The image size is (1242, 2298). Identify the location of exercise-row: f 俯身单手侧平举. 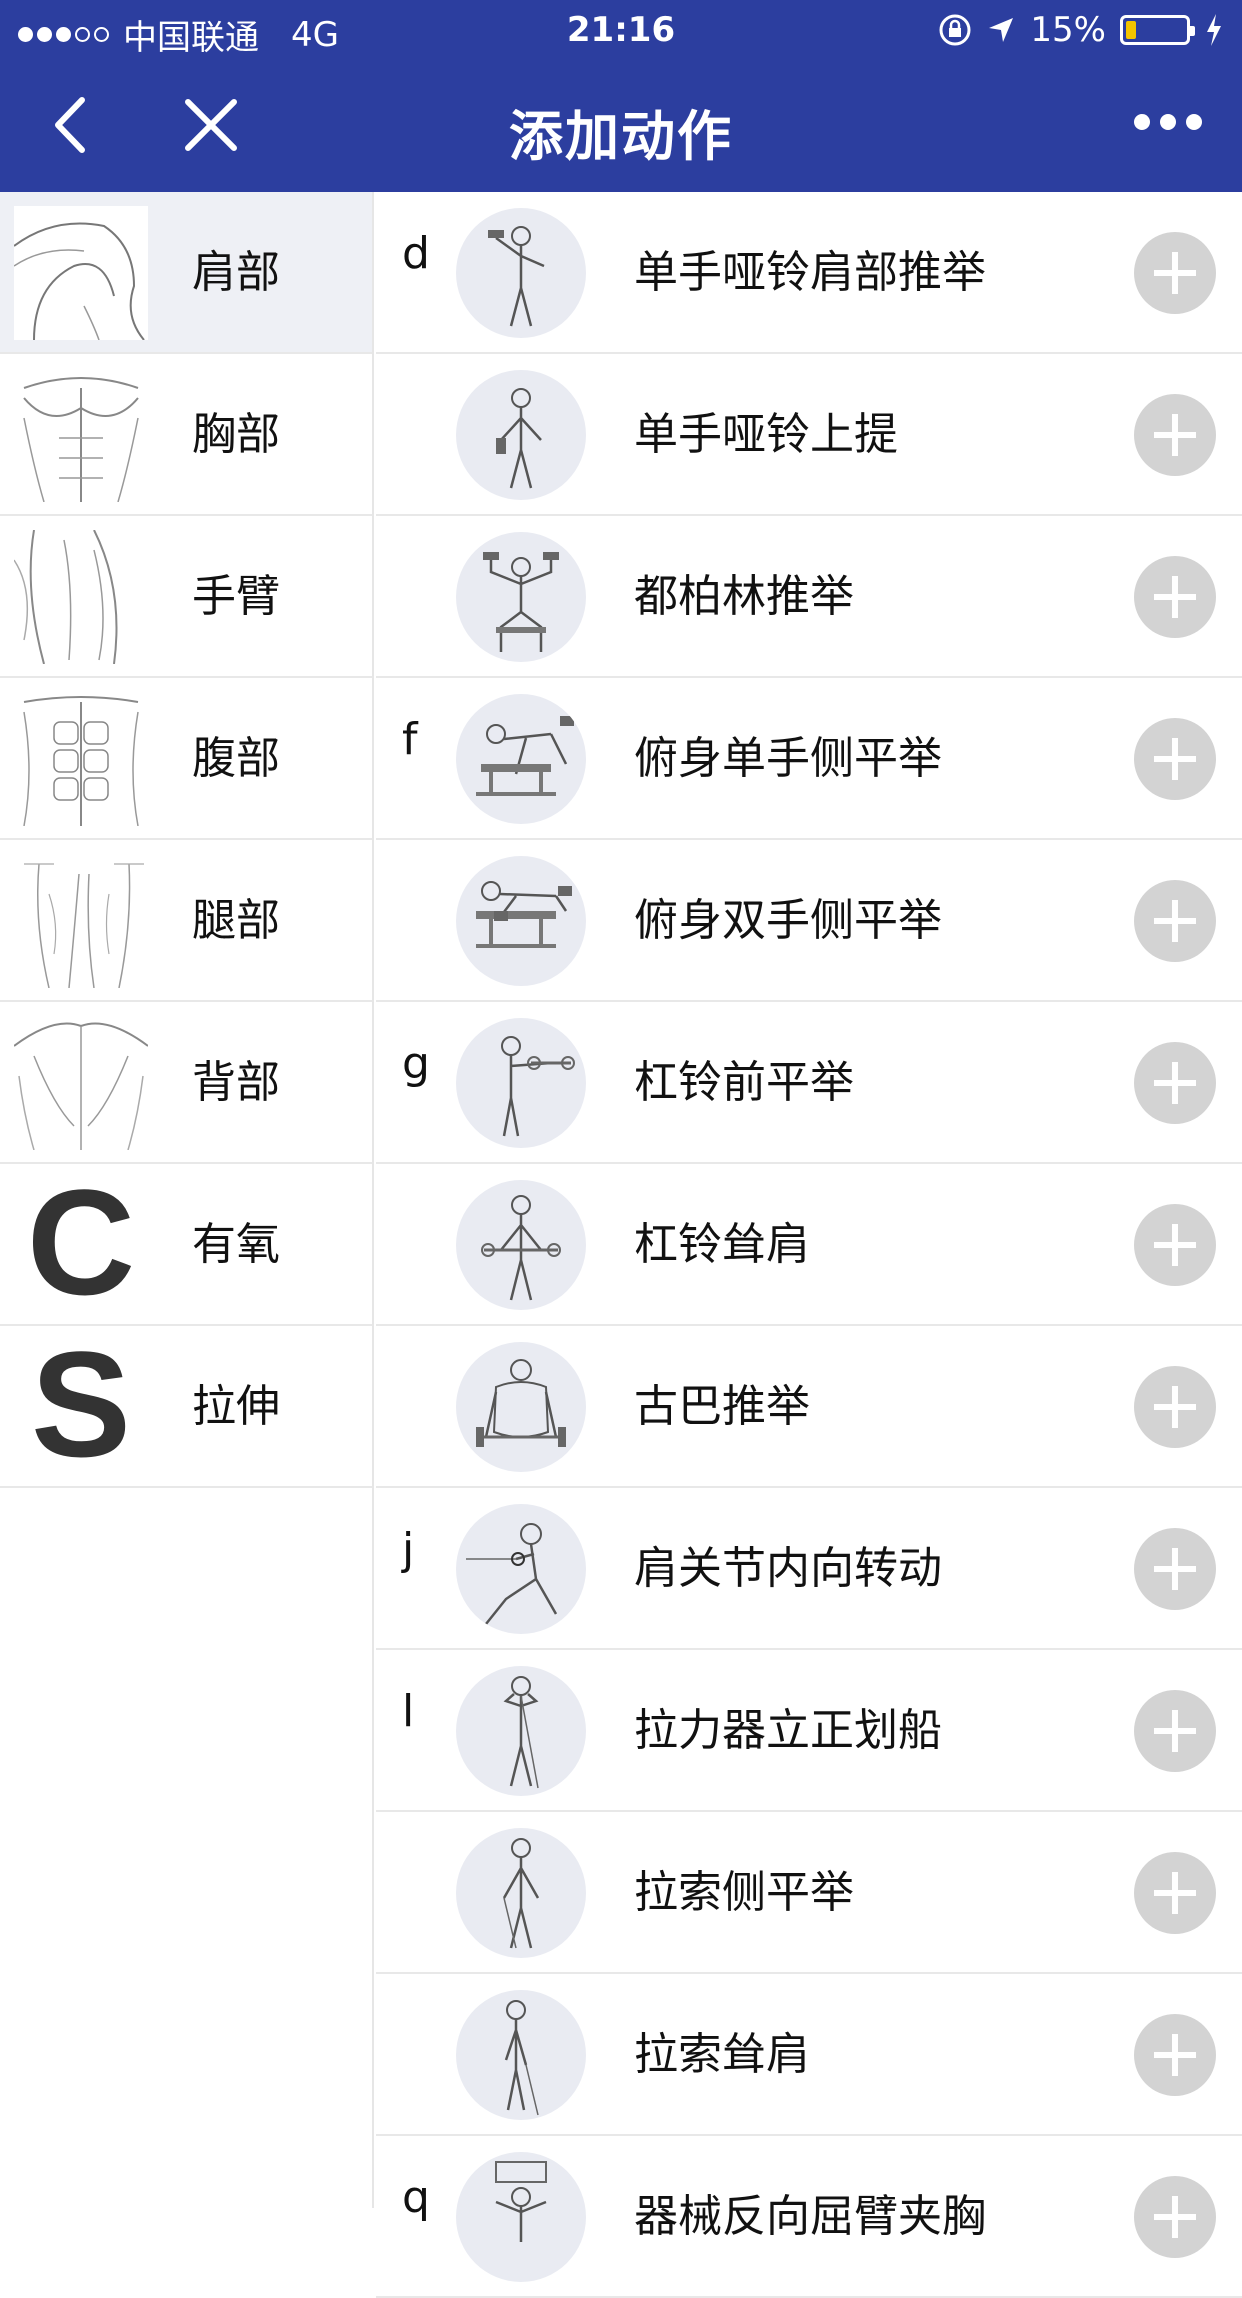
(809, 759).